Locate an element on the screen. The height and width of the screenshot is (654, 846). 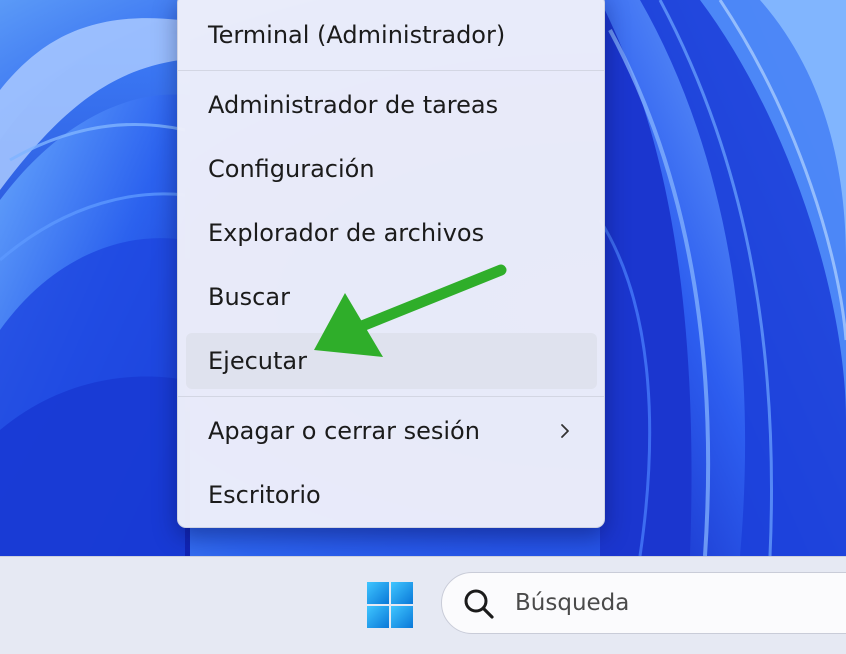
menu-item-label: Configuración is located at coordinates (291, 169).